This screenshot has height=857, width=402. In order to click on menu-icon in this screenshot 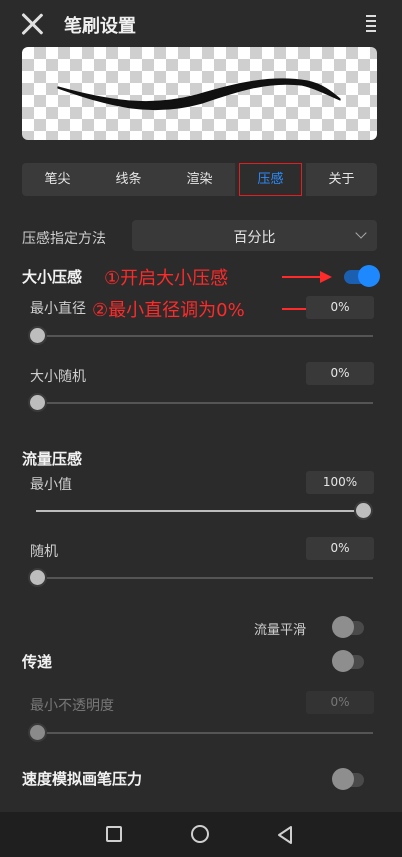, I will do `click(372, 24)`.